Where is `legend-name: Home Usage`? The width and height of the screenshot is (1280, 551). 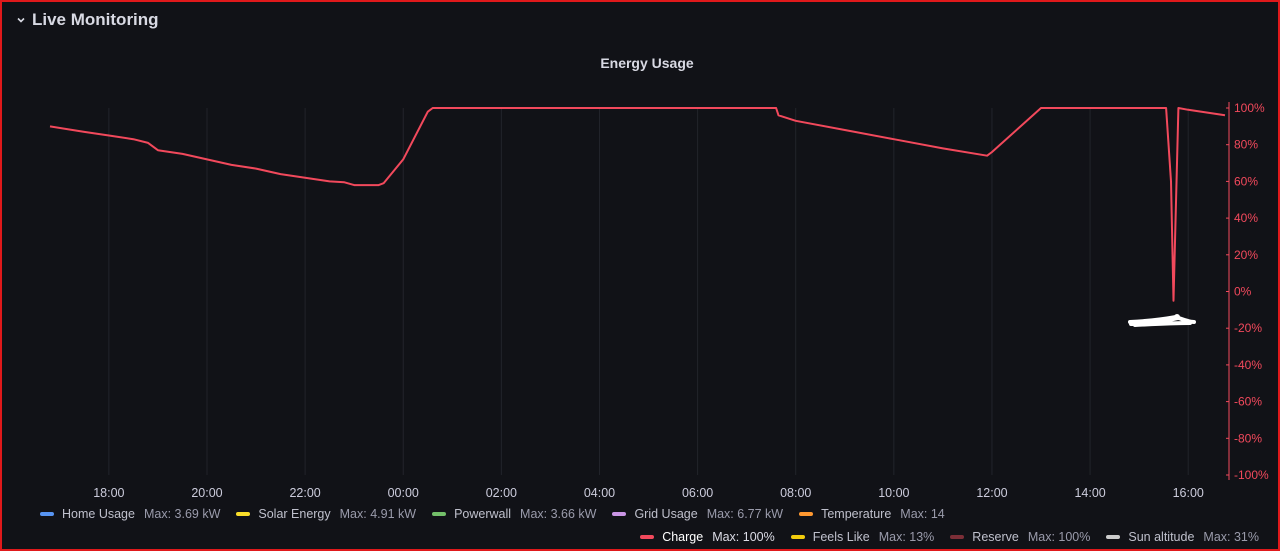
legend-name: Home Usage is located at coordinates (98, 514).